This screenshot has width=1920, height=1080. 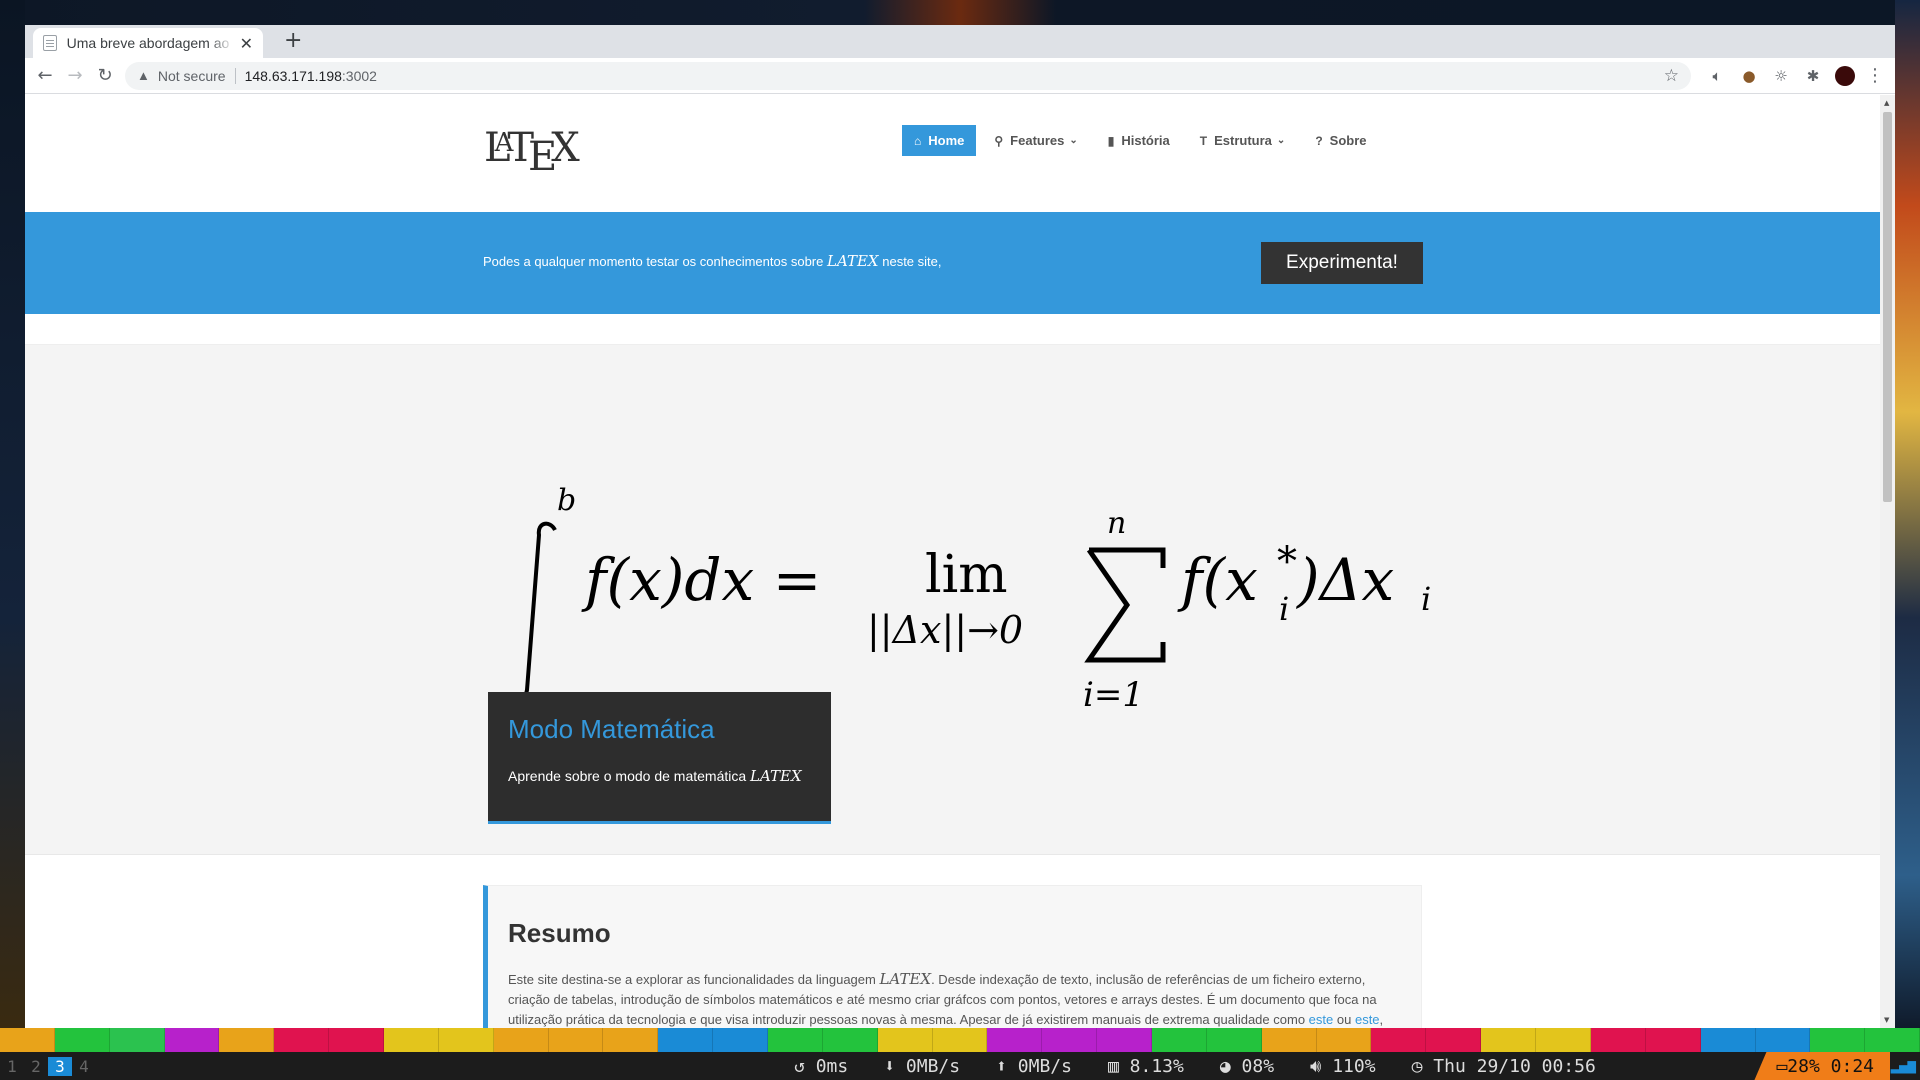 What do you see at coordinates (1258, 1066) in the screenshot?
I see `disk-value: 08%` at bounding box center [1258, 1066].